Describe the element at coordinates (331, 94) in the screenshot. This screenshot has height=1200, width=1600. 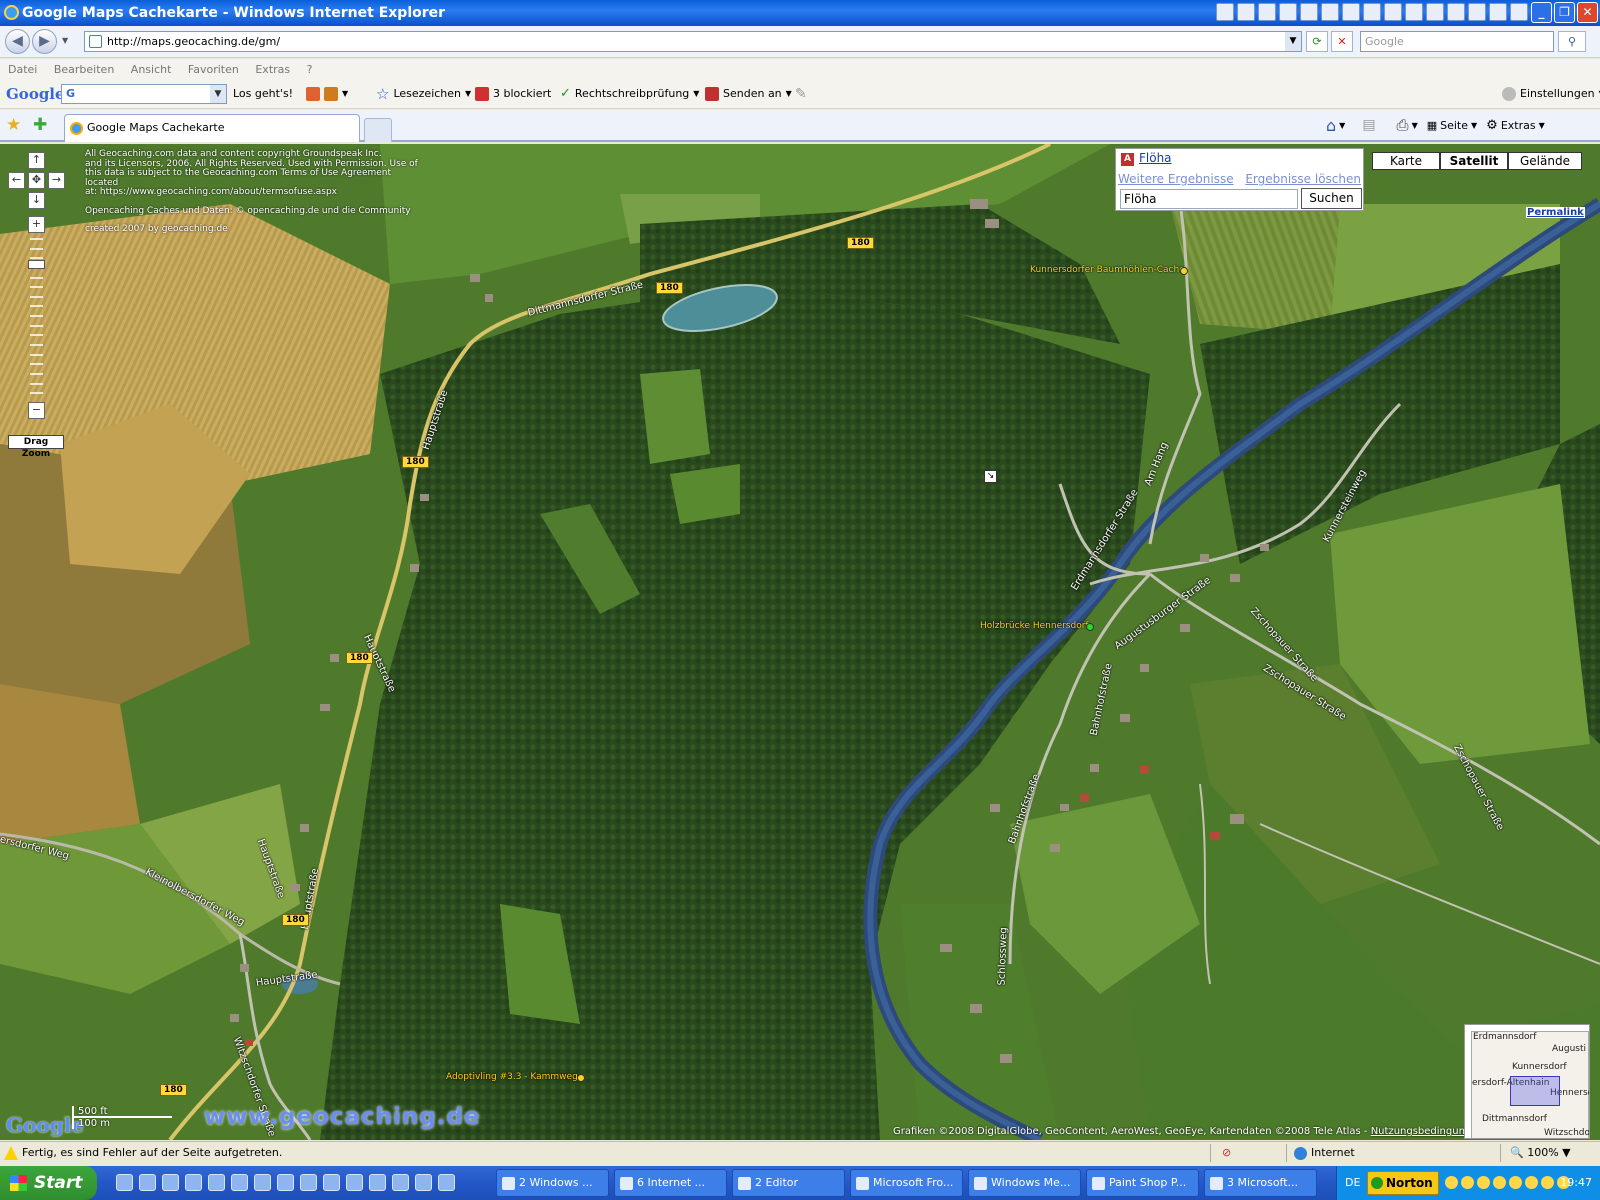
I see `puzzle-icon` at that location.